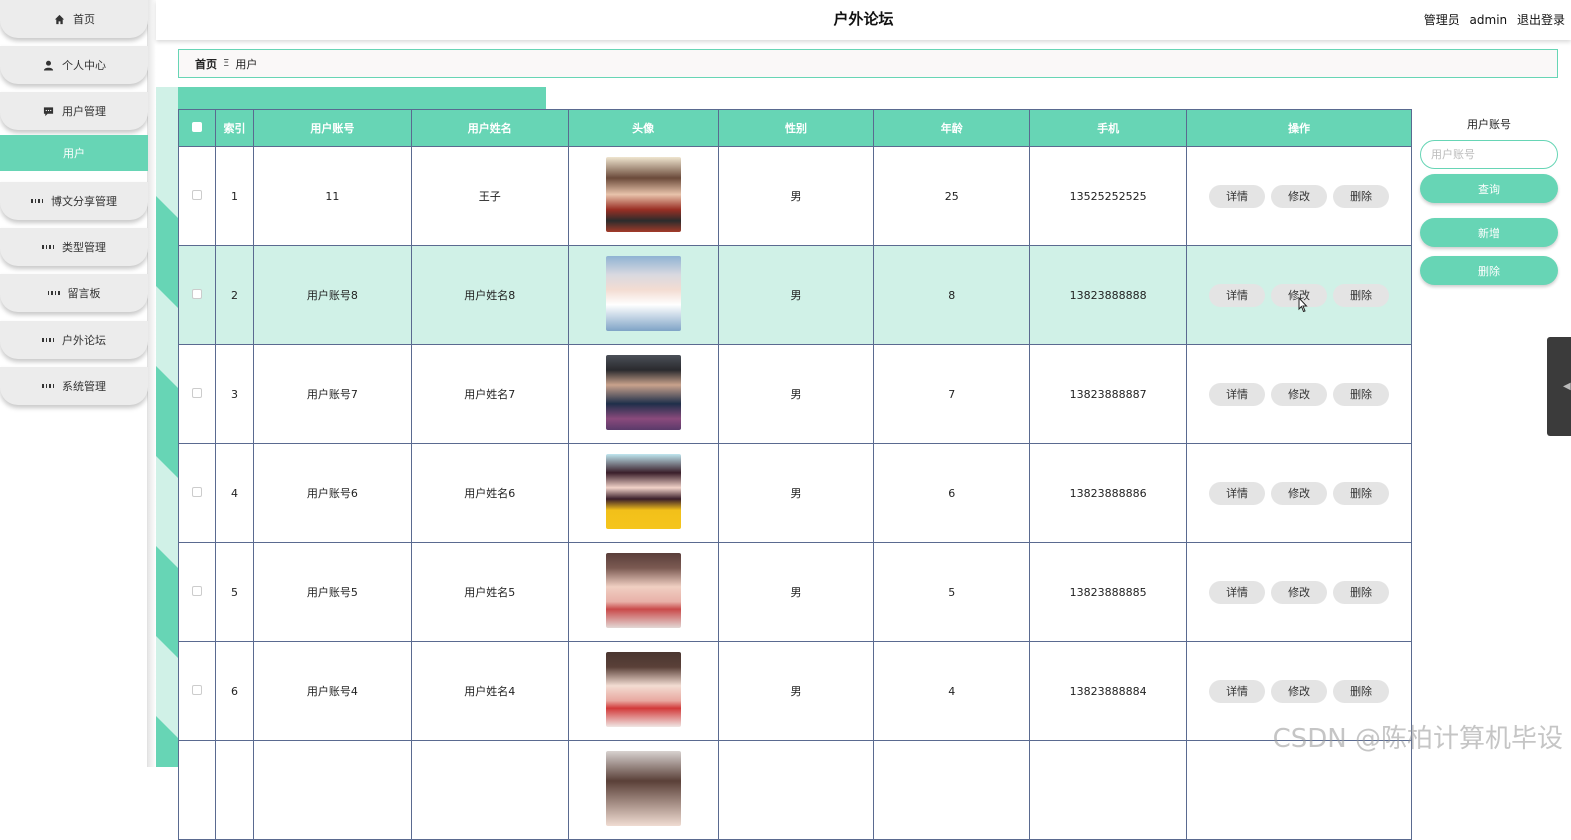  What do you see at coordinates (796, 128) in the screenshot?
I see `column-header: 性别` at bounding box center [796, 128].